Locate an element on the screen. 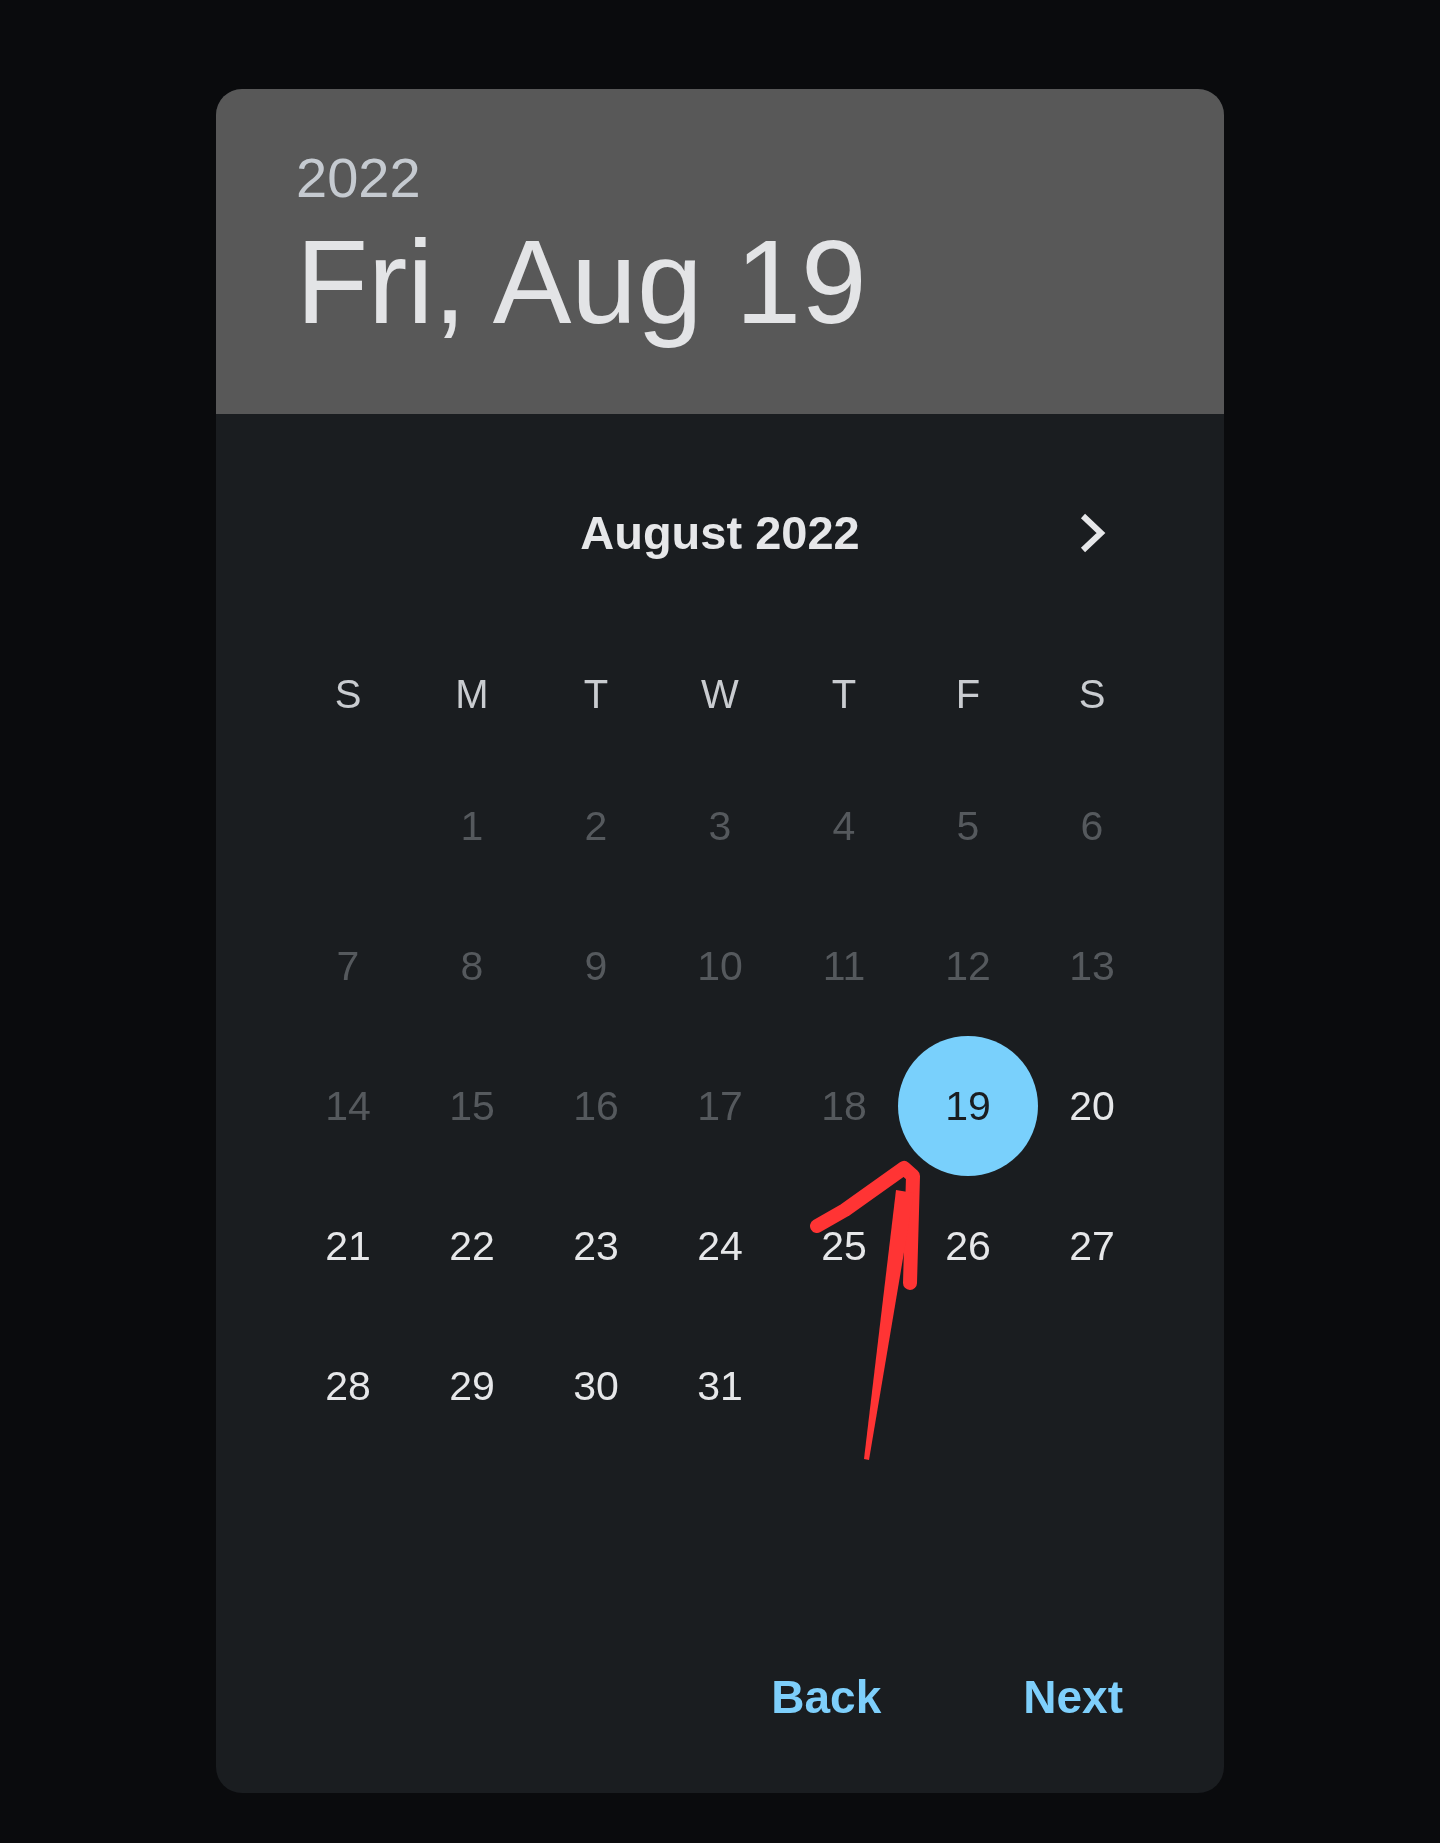 This screenshot has height=1843, width=1440. day-button: 2 is located at coordinates (596, 826).